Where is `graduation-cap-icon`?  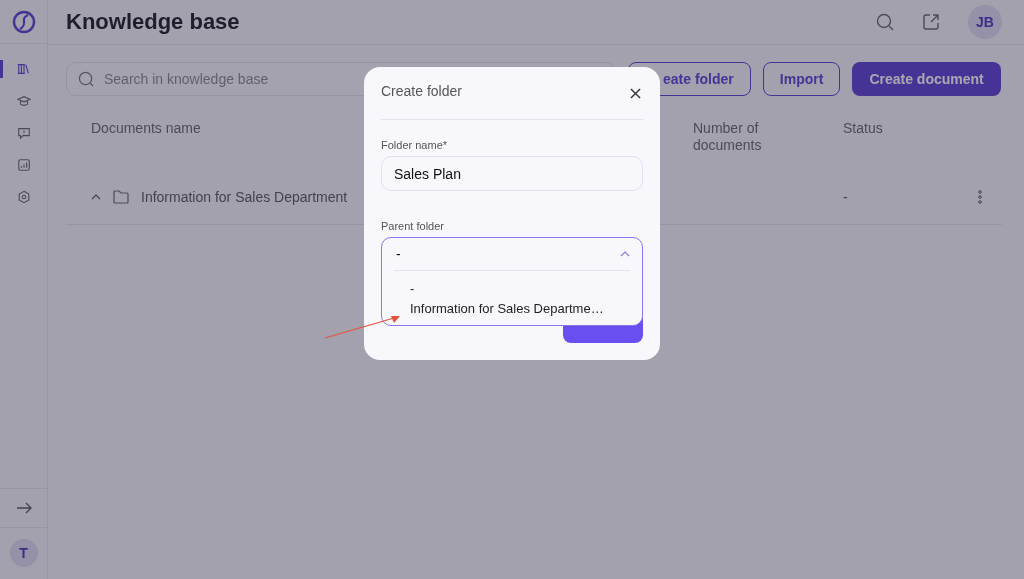 graduation-cap-icon is located at coordinates (23, 101).